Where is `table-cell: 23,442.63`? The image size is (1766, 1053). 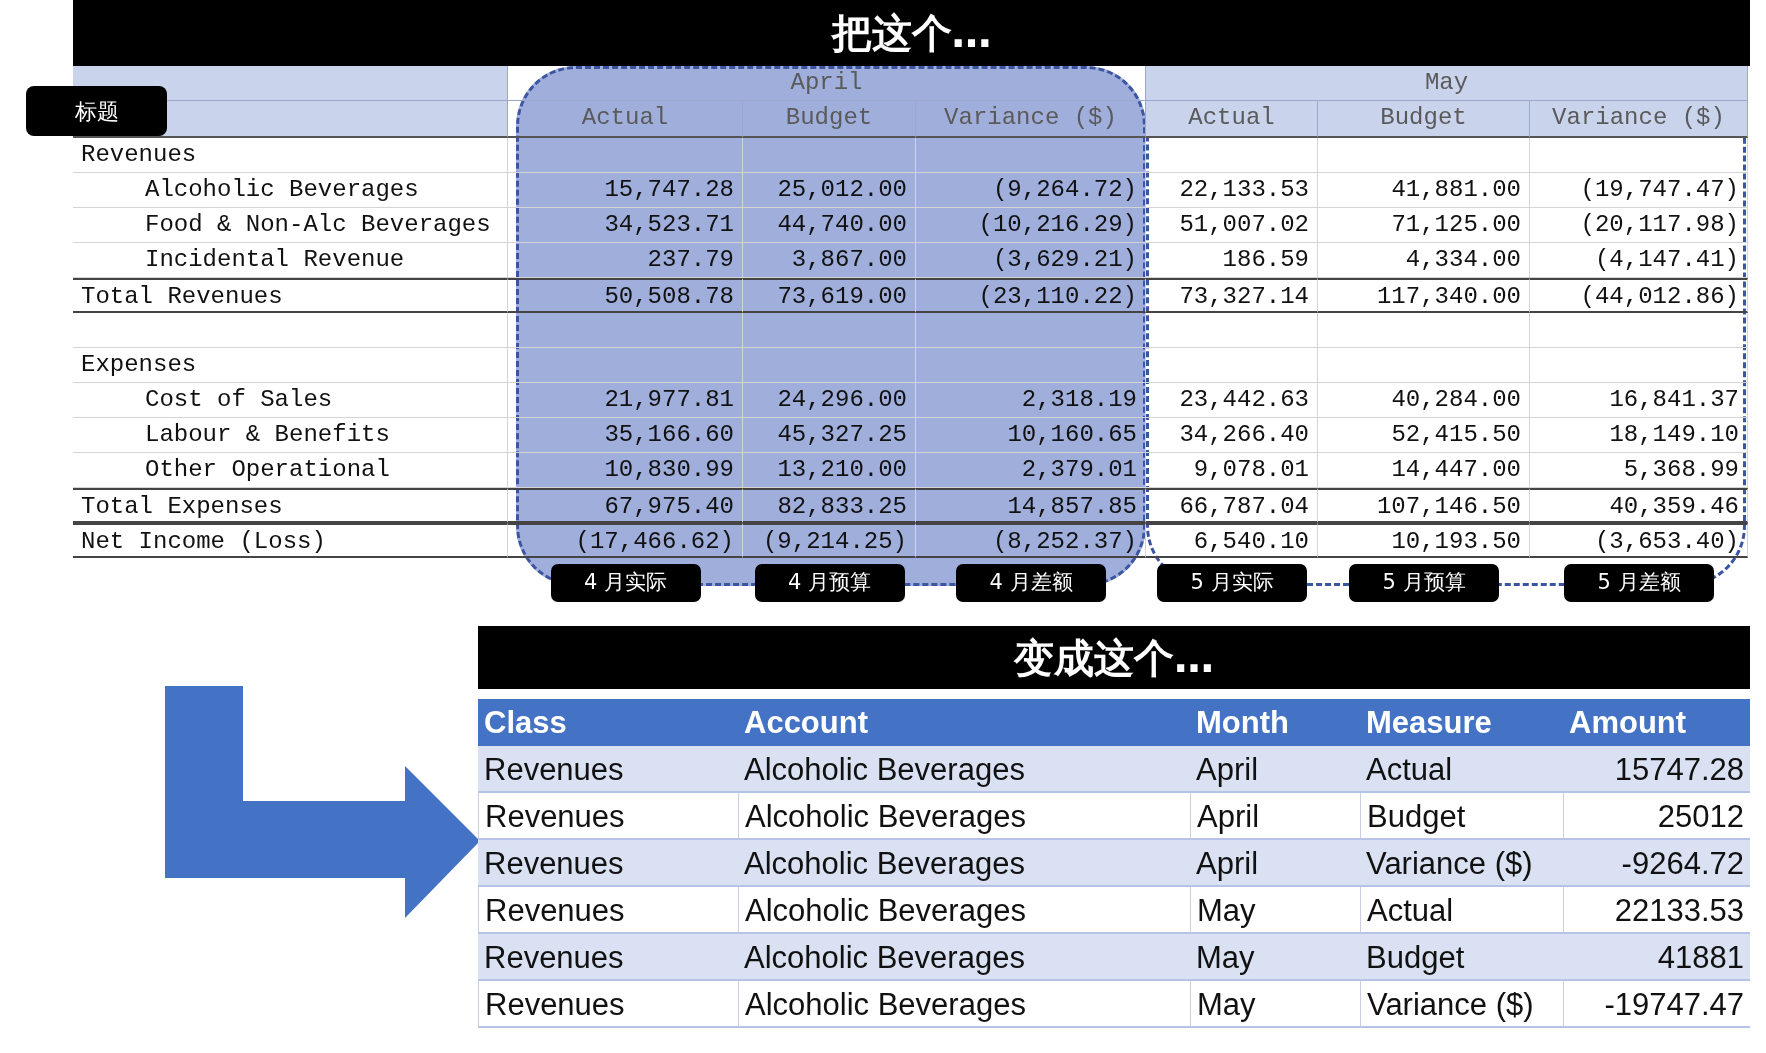 table-cell: 23,442.63 is located at coordinates (1232, 400).